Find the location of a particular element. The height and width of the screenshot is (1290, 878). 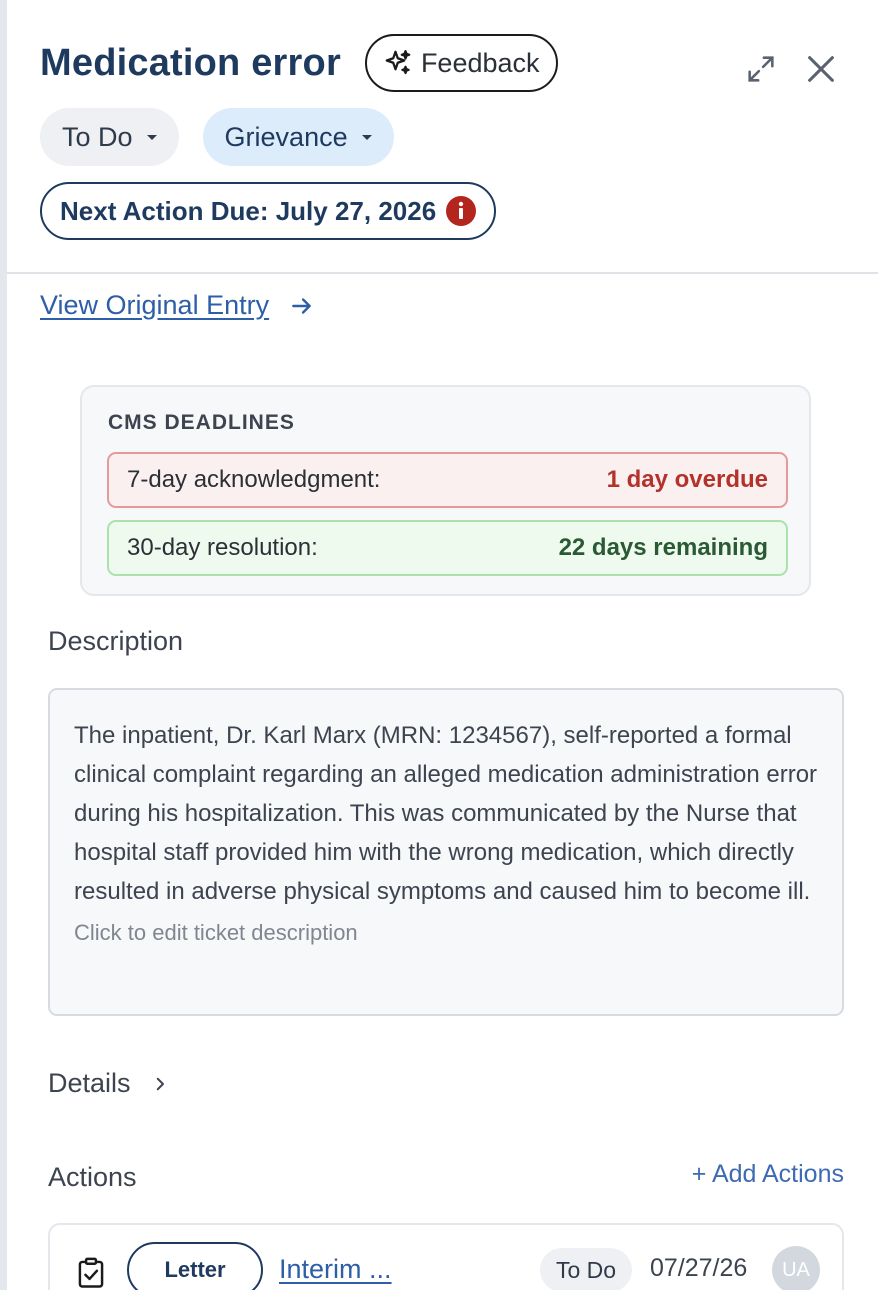

view-original-entry-link: View Original Entry is located at coordinates (177, 305).